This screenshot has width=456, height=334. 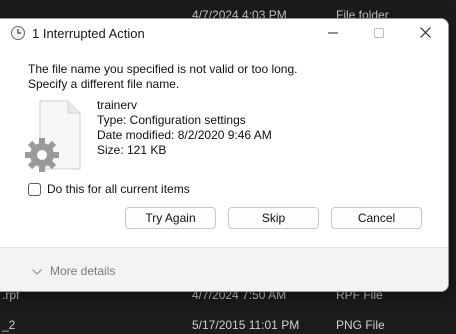 I want to click on error-message-line: Specify a different file name., so click(x=104, y=84).